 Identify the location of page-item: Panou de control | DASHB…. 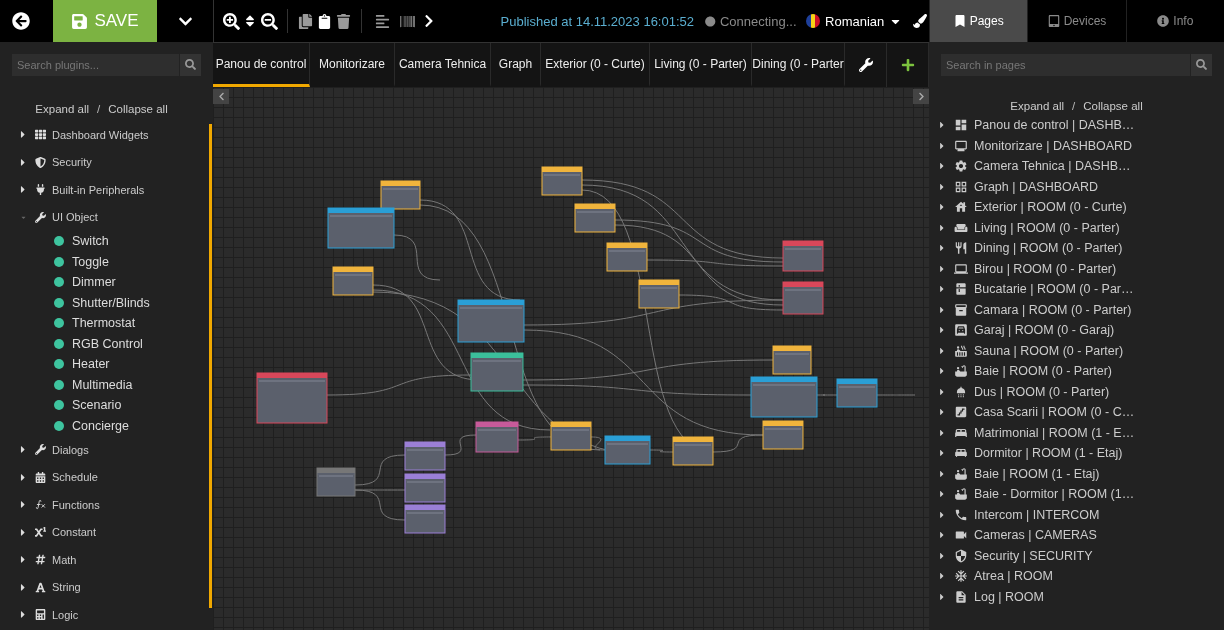
(1054, 125).